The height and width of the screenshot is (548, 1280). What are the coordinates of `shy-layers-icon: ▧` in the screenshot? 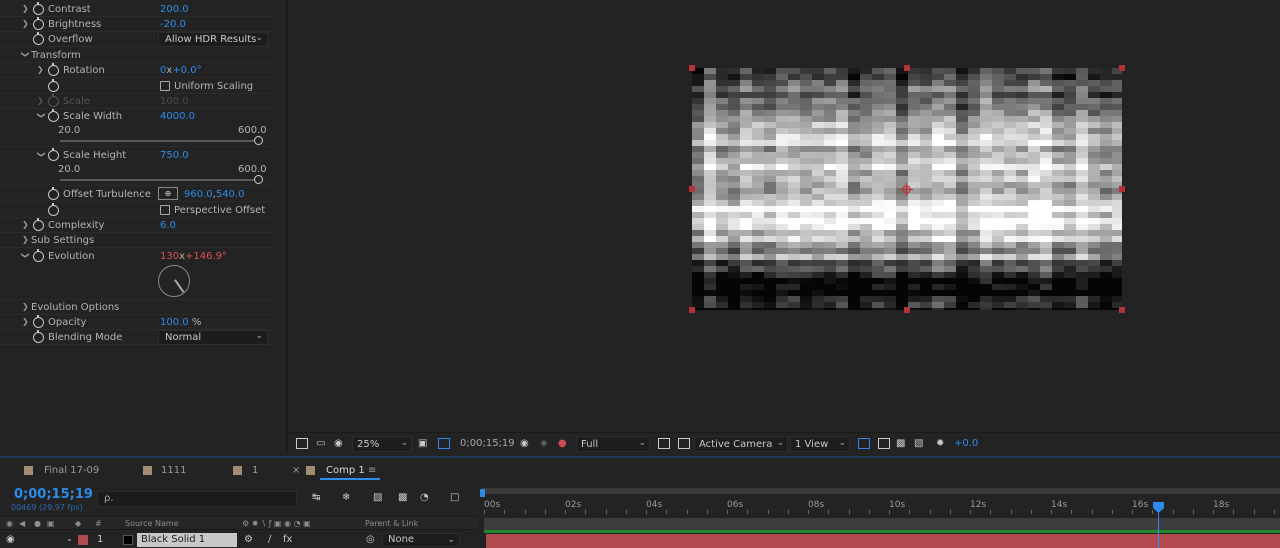 It's located at (377, 498).